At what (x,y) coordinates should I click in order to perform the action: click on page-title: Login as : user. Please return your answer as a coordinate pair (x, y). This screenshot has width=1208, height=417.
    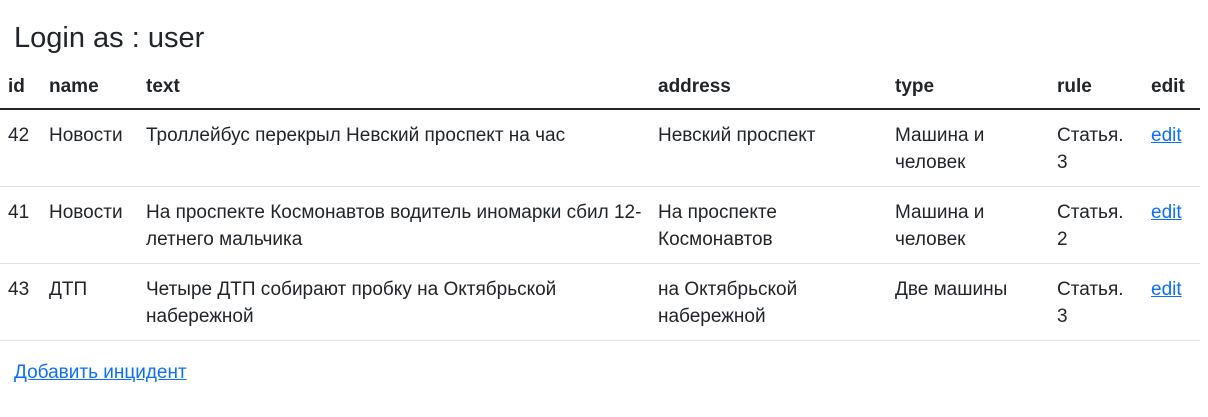
    Looking at the image, I should click on (109, 38).